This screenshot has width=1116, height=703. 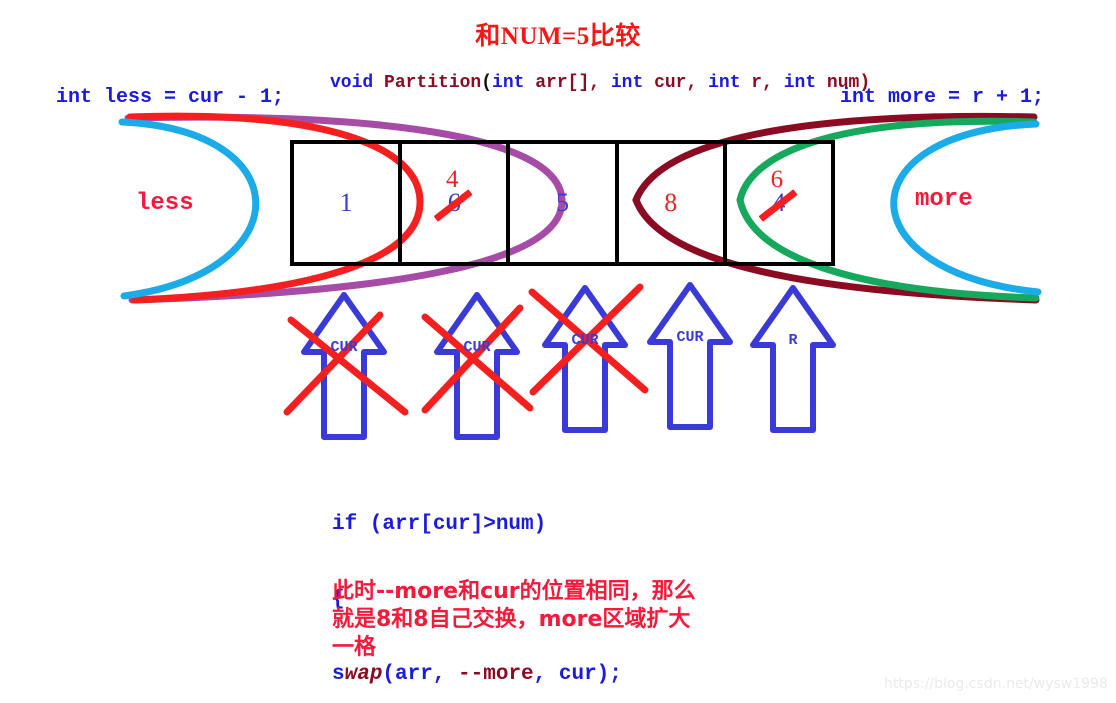 I want to click on array-cell: 8, so click(x=673, y=203).